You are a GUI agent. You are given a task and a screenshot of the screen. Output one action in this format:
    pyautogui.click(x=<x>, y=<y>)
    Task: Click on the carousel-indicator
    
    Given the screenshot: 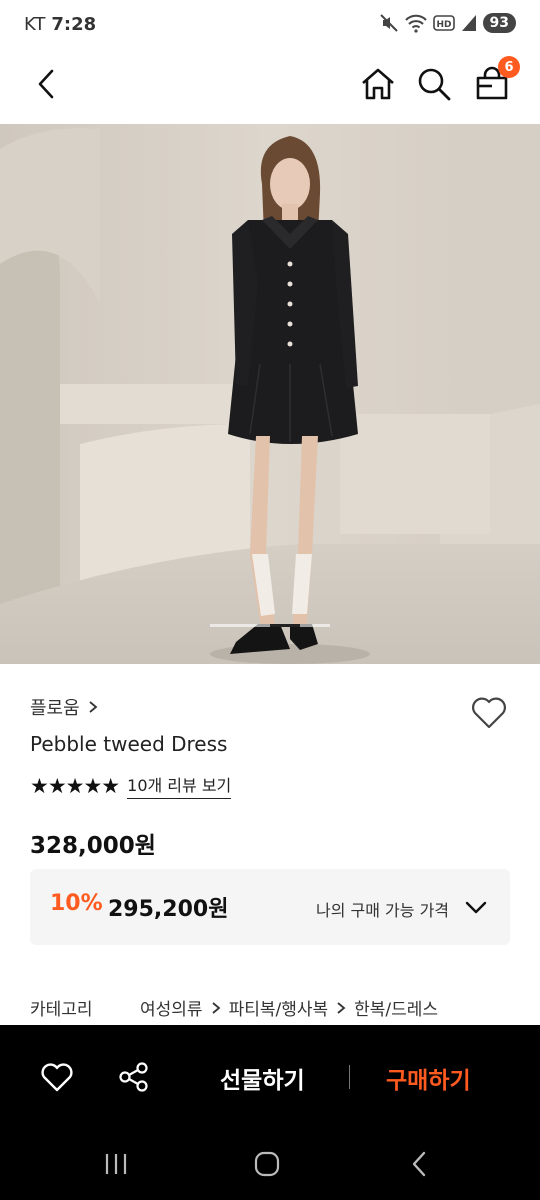 What is the action you would take?
    pyautogui.click(x=270, y=625)
    